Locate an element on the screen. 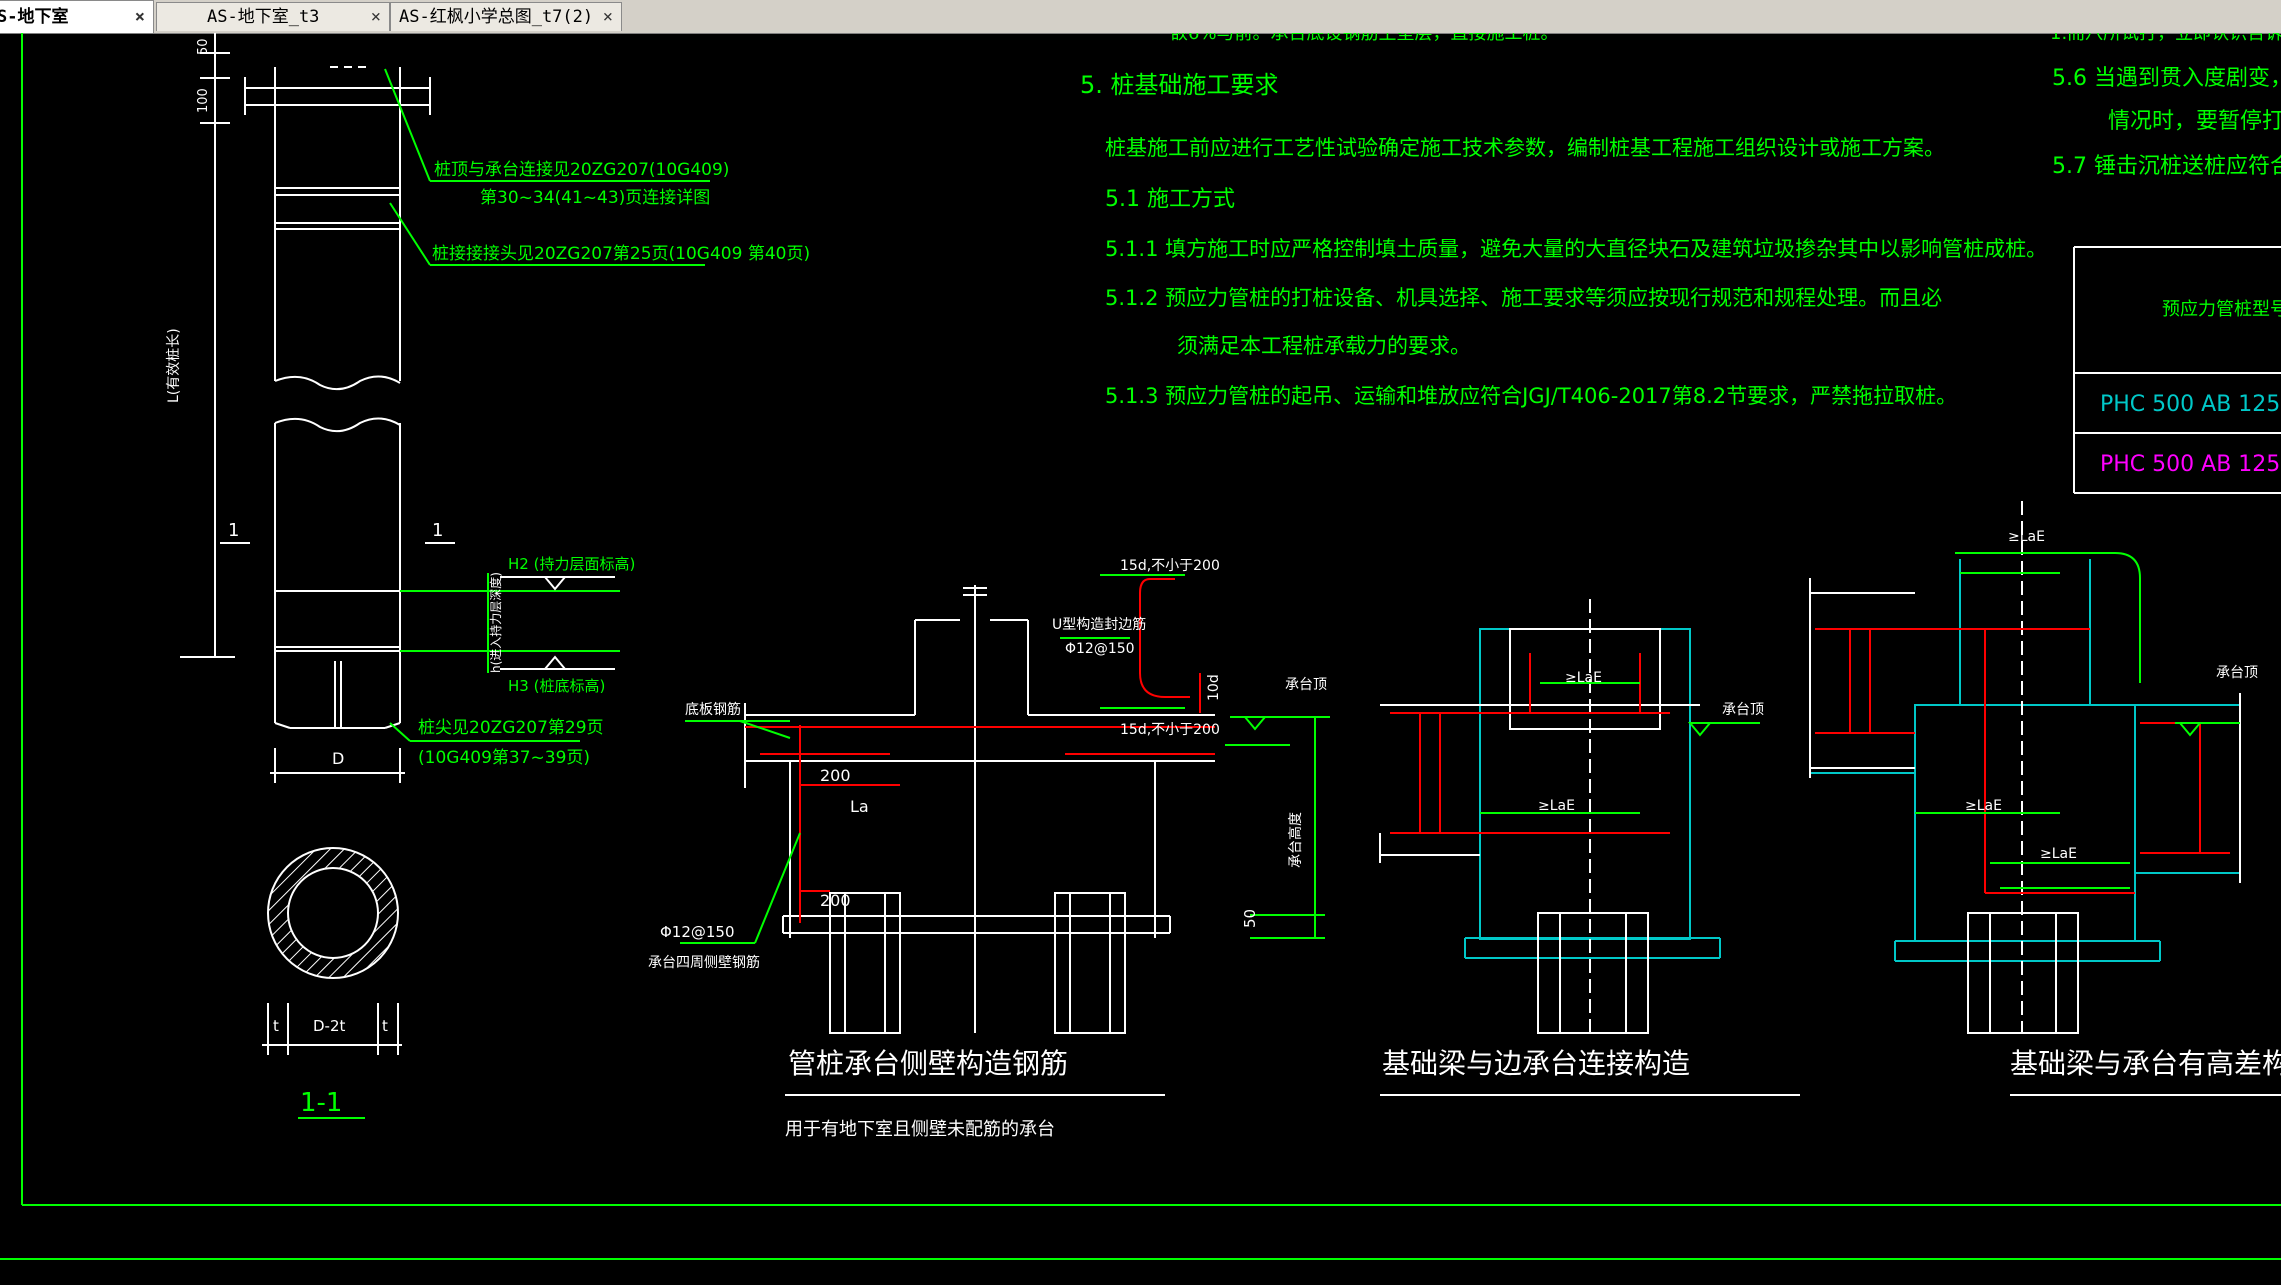  dim-50: 50 is located at coordinates (203, 46).